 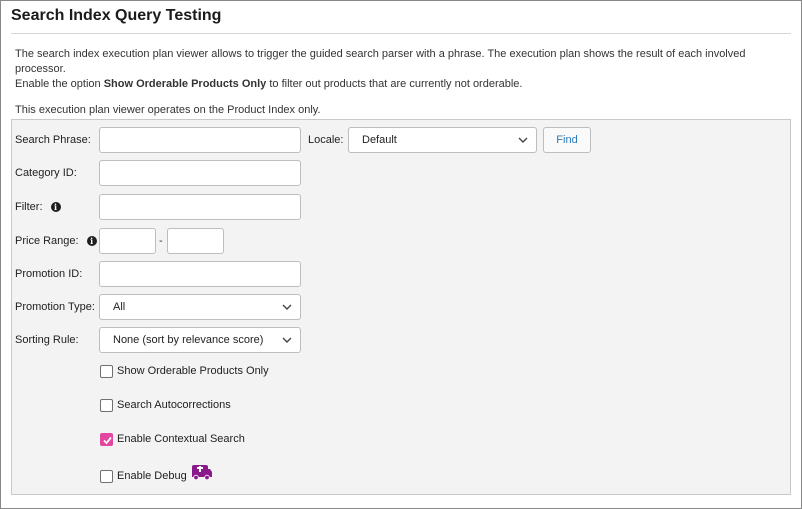 I want to click on autocorrections-checkbox, so click(x=106, y=405).